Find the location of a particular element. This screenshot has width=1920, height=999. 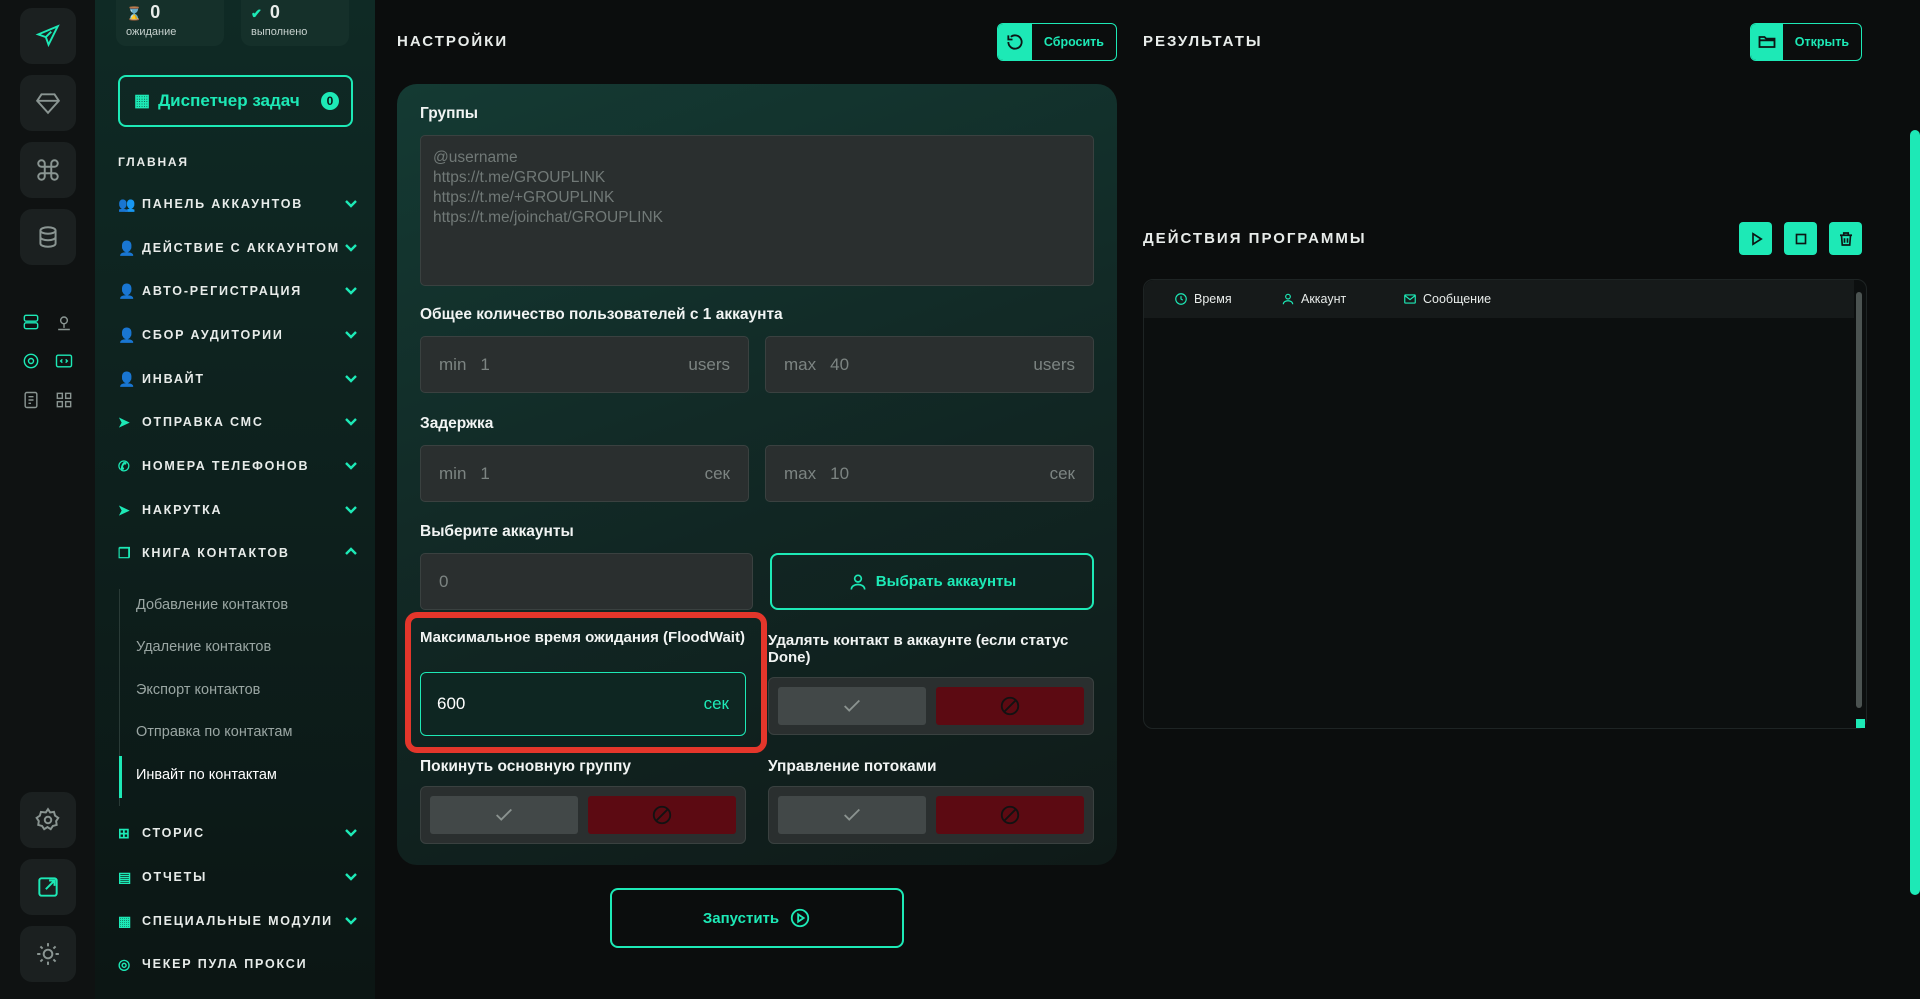

run-label: Запустить is located at coordinates (741, 918).